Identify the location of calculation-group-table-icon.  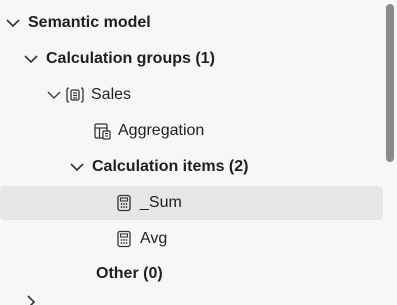
(75, 95).